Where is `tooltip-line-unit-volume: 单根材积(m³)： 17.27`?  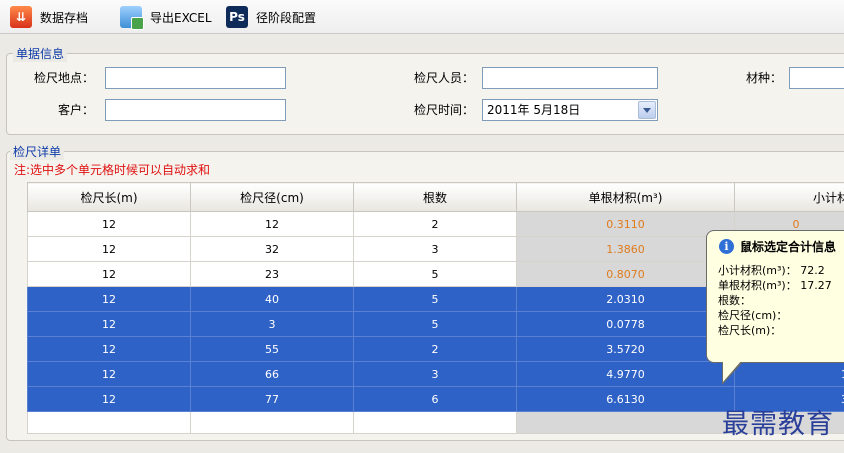
tooltip-line-unit-volume: 单根材积(m³)： 17.27 is located at coordinates (775, 285).